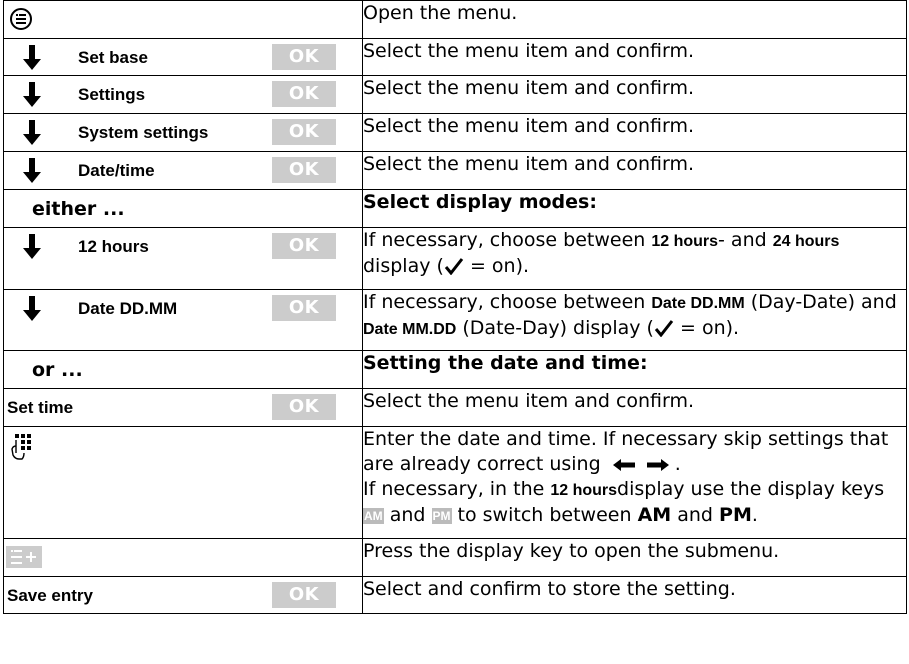 The image size is (909, 664). What do you see at coordinates (116, 170) in the screenshot?
I see `menu-item-date-time: Date/time` at bounding box center [116, 170].